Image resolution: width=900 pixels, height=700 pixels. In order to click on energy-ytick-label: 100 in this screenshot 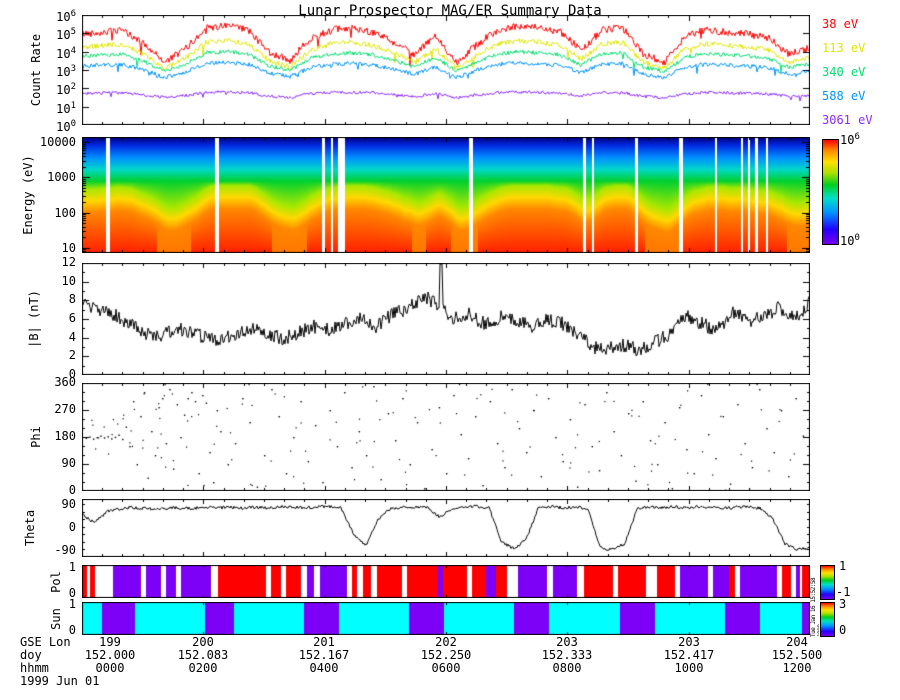, I will do `click(65, 212)`.